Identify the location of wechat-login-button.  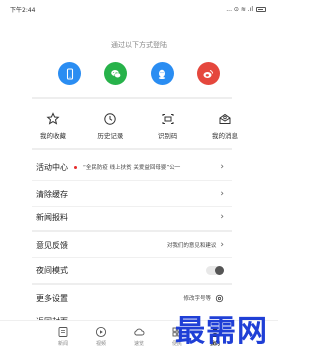
(116, 73).